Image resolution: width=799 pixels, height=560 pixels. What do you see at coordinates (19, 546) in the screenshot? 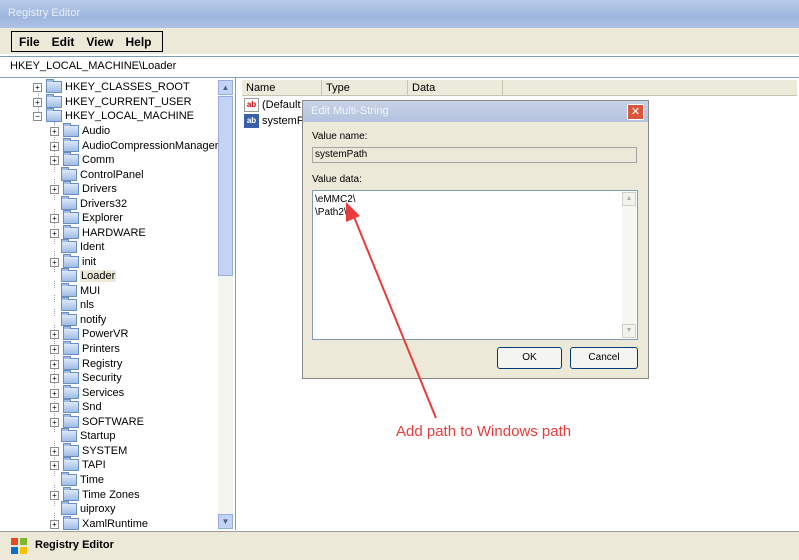
I see `windows-logo-icon` at bounding box center [19, 546].